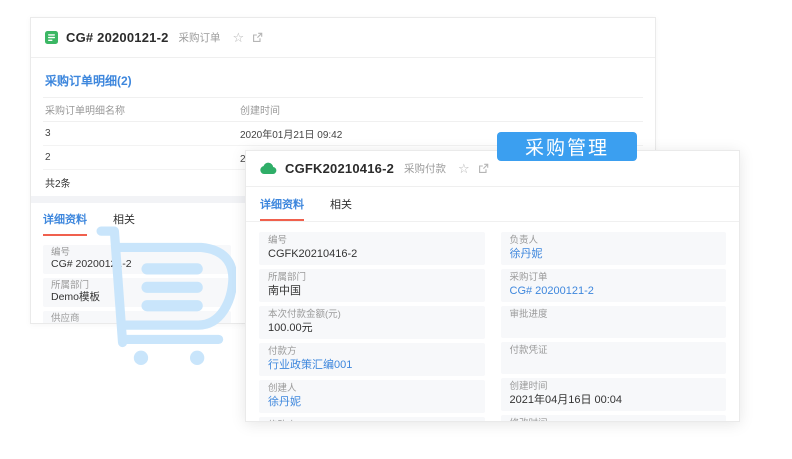 The height and width of the screenshot is (459, 792). I want to click on field-payer: 付款方 行业政策汇编001, so click(372, 359).